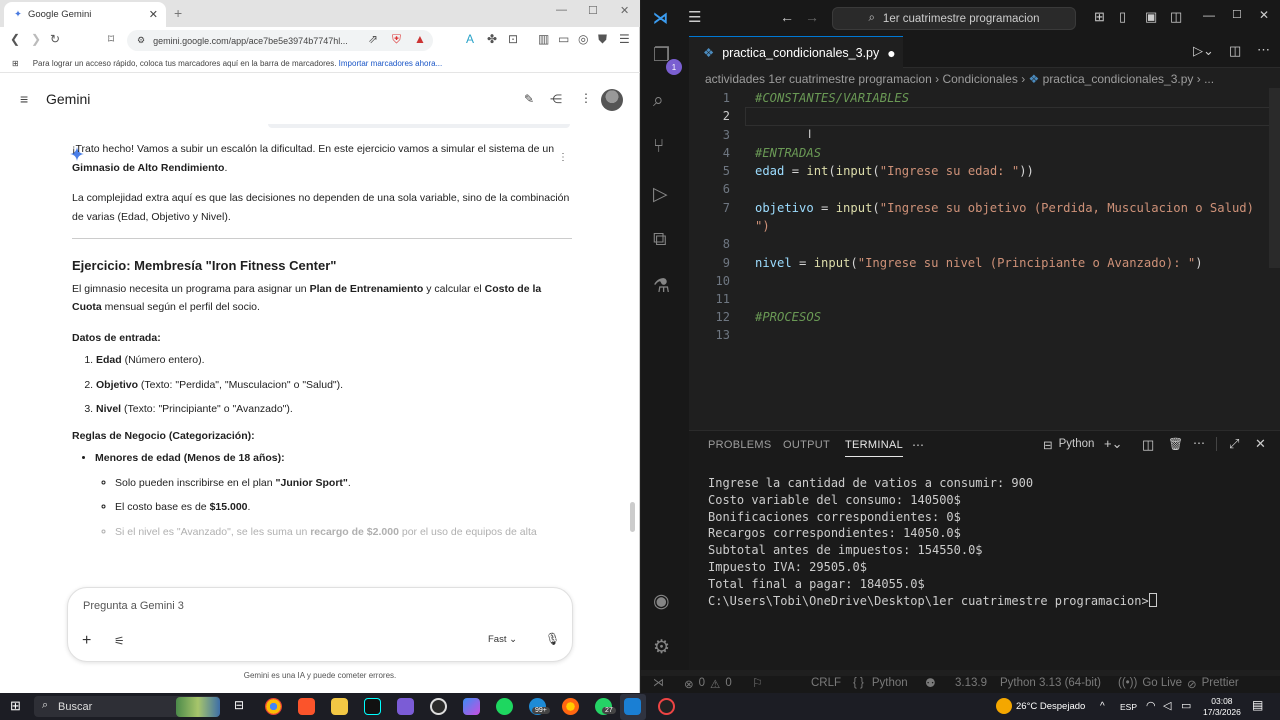 Image resolution: width=1280 pixels, height=720 pixels. I want to click on file-explorer-icon, so click(339, 706).